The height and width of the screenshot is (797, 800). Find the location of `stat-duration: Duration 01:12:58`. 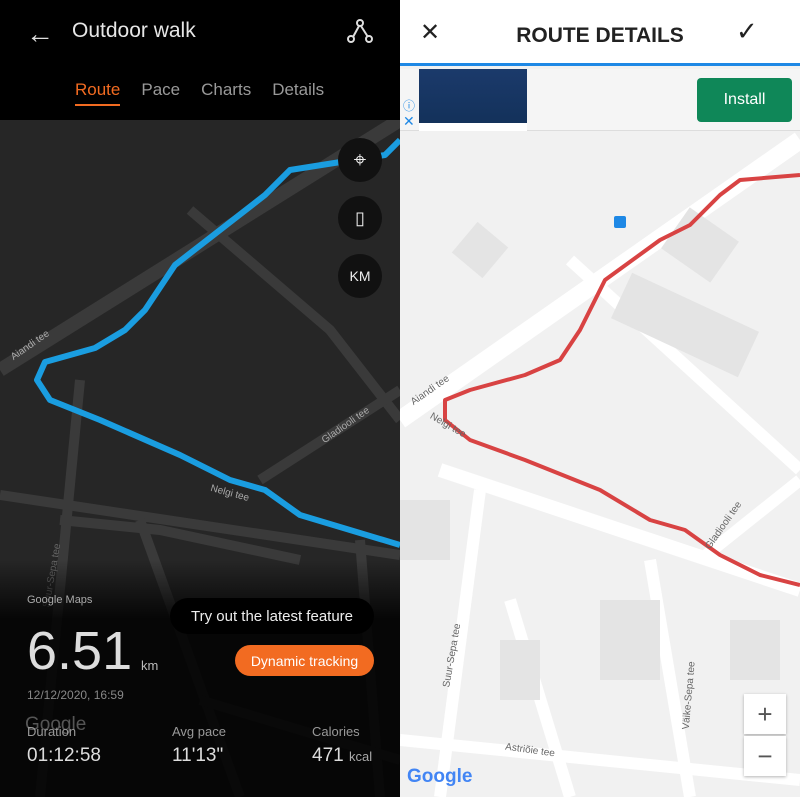

stat-duration: Duration 01:12:58 is located at coordinates (64, 745).